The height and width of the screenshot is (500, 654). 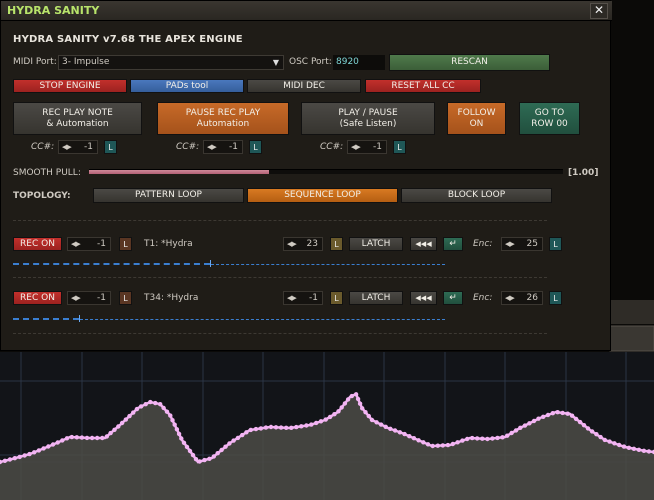 What do you see at coordinates (125, 244) in the screenshot?
I see `track-1-learn: L` at bounding box center [125, 244].